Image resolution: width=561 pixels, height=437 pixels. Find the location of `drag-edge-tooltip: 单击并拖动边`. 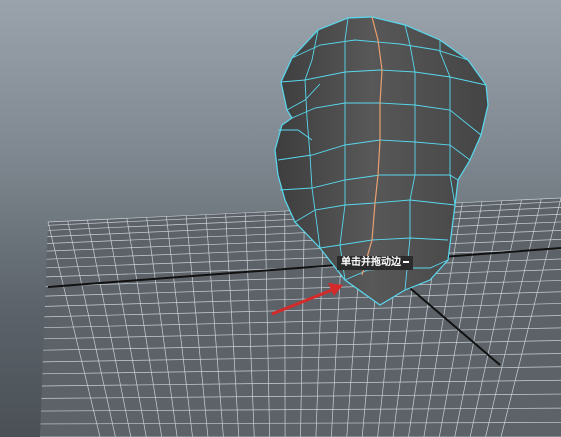

drag-edge-tooltip: 单击并拖动边 is located at coordinates (375, 263).